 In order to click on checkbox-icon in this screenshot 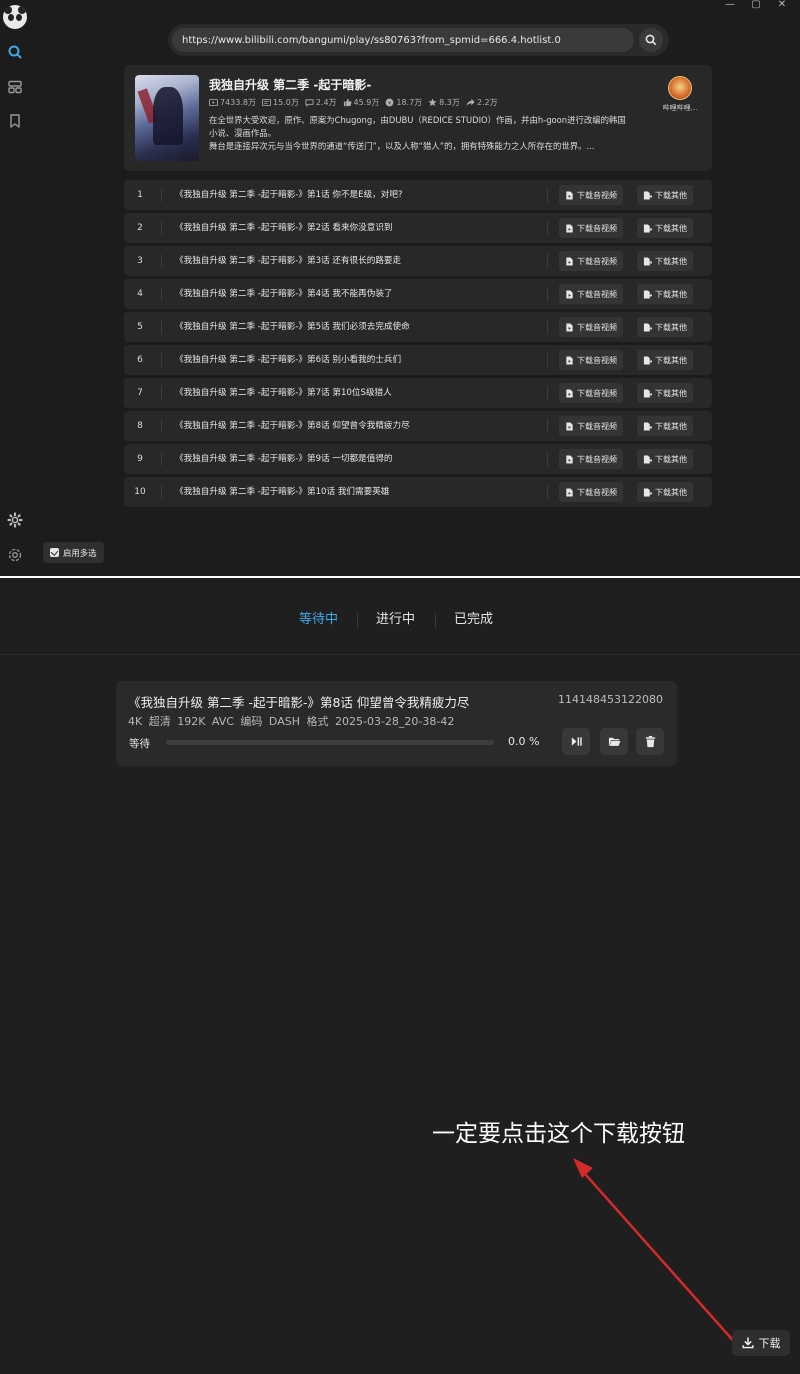, I will do `click(54, 552)`.